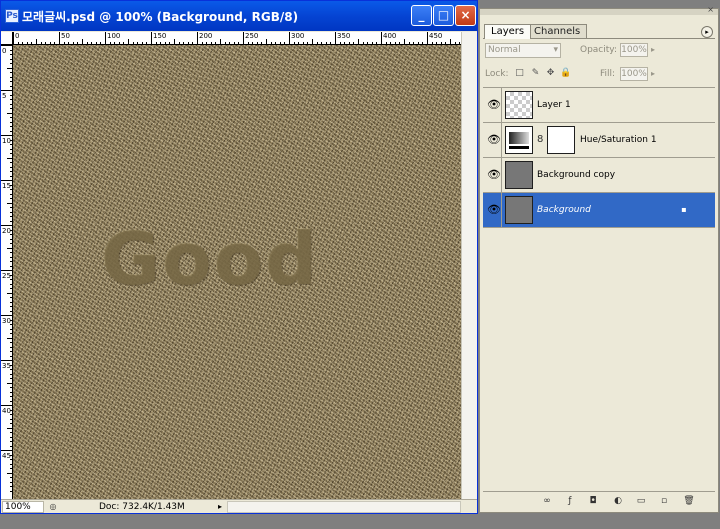 The image size is (720, 529). Describe the element at coordinates (564, 210) in the screenshot. I see `layer-name: Background` at that location.